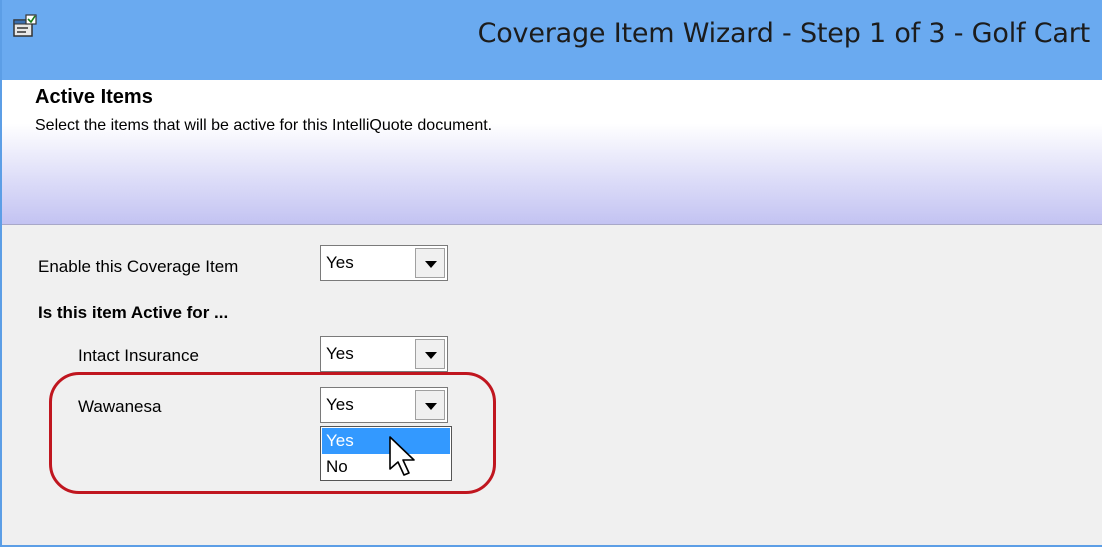 The width and height of the screenshot is (1102, 547). I want to click on wawanesa-dropdown-list: Yes No, so click(386, 453).